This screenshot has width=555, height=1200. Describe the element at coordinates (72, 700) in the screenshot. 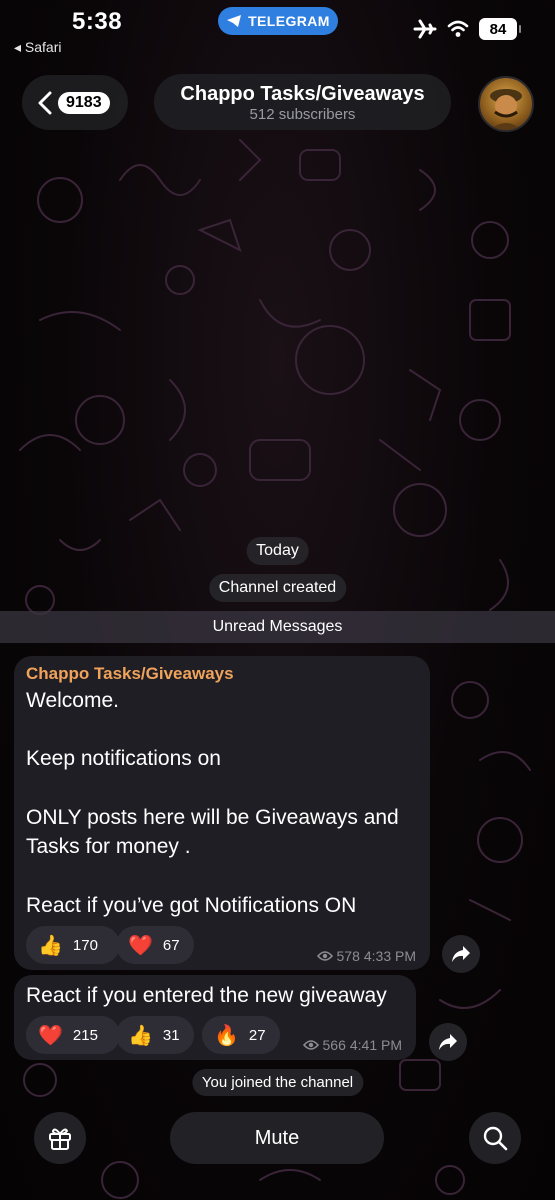

I see `message-line: Welcome.` at that location.